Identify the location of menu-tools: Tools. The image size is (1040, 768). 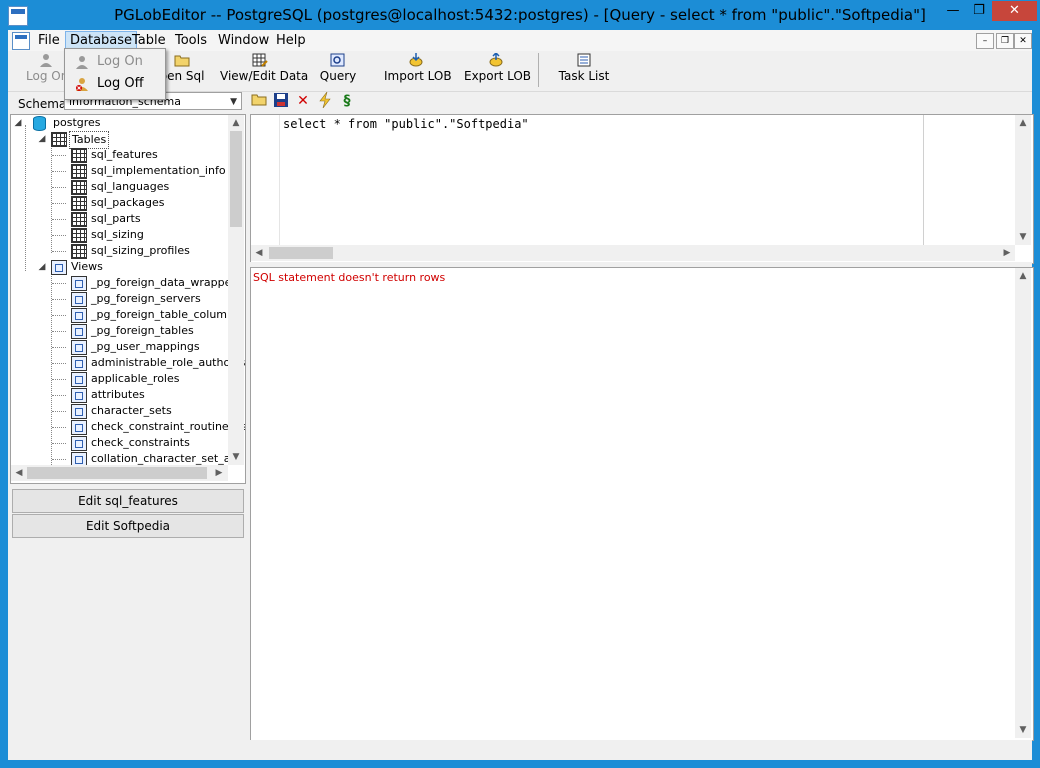
(191, 40).